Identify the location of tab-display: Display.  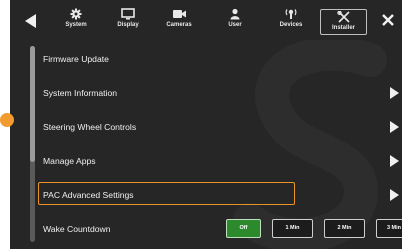
(128, 23).